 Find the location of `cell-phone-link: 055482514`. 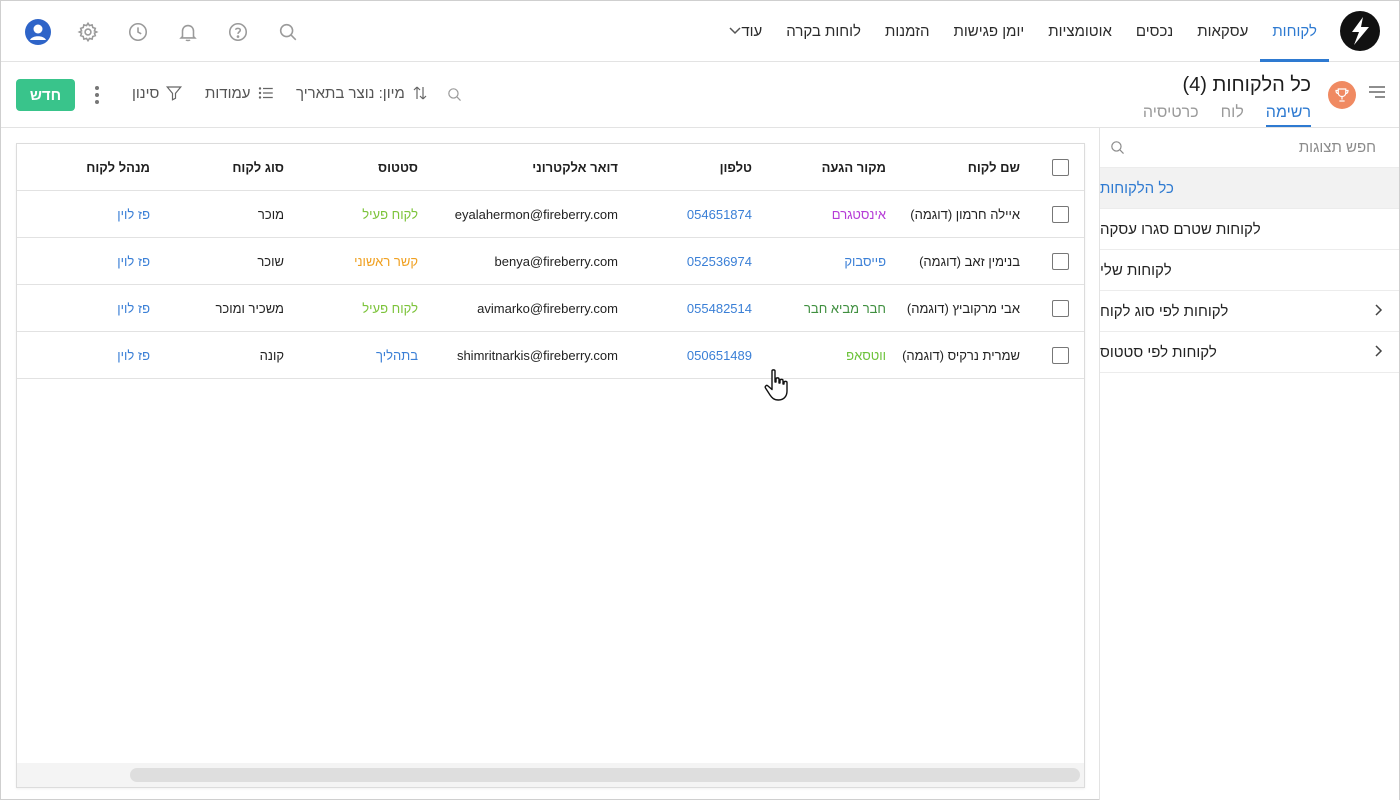

cell-phone-link: 055482514 is located at coordinates (719, 308).